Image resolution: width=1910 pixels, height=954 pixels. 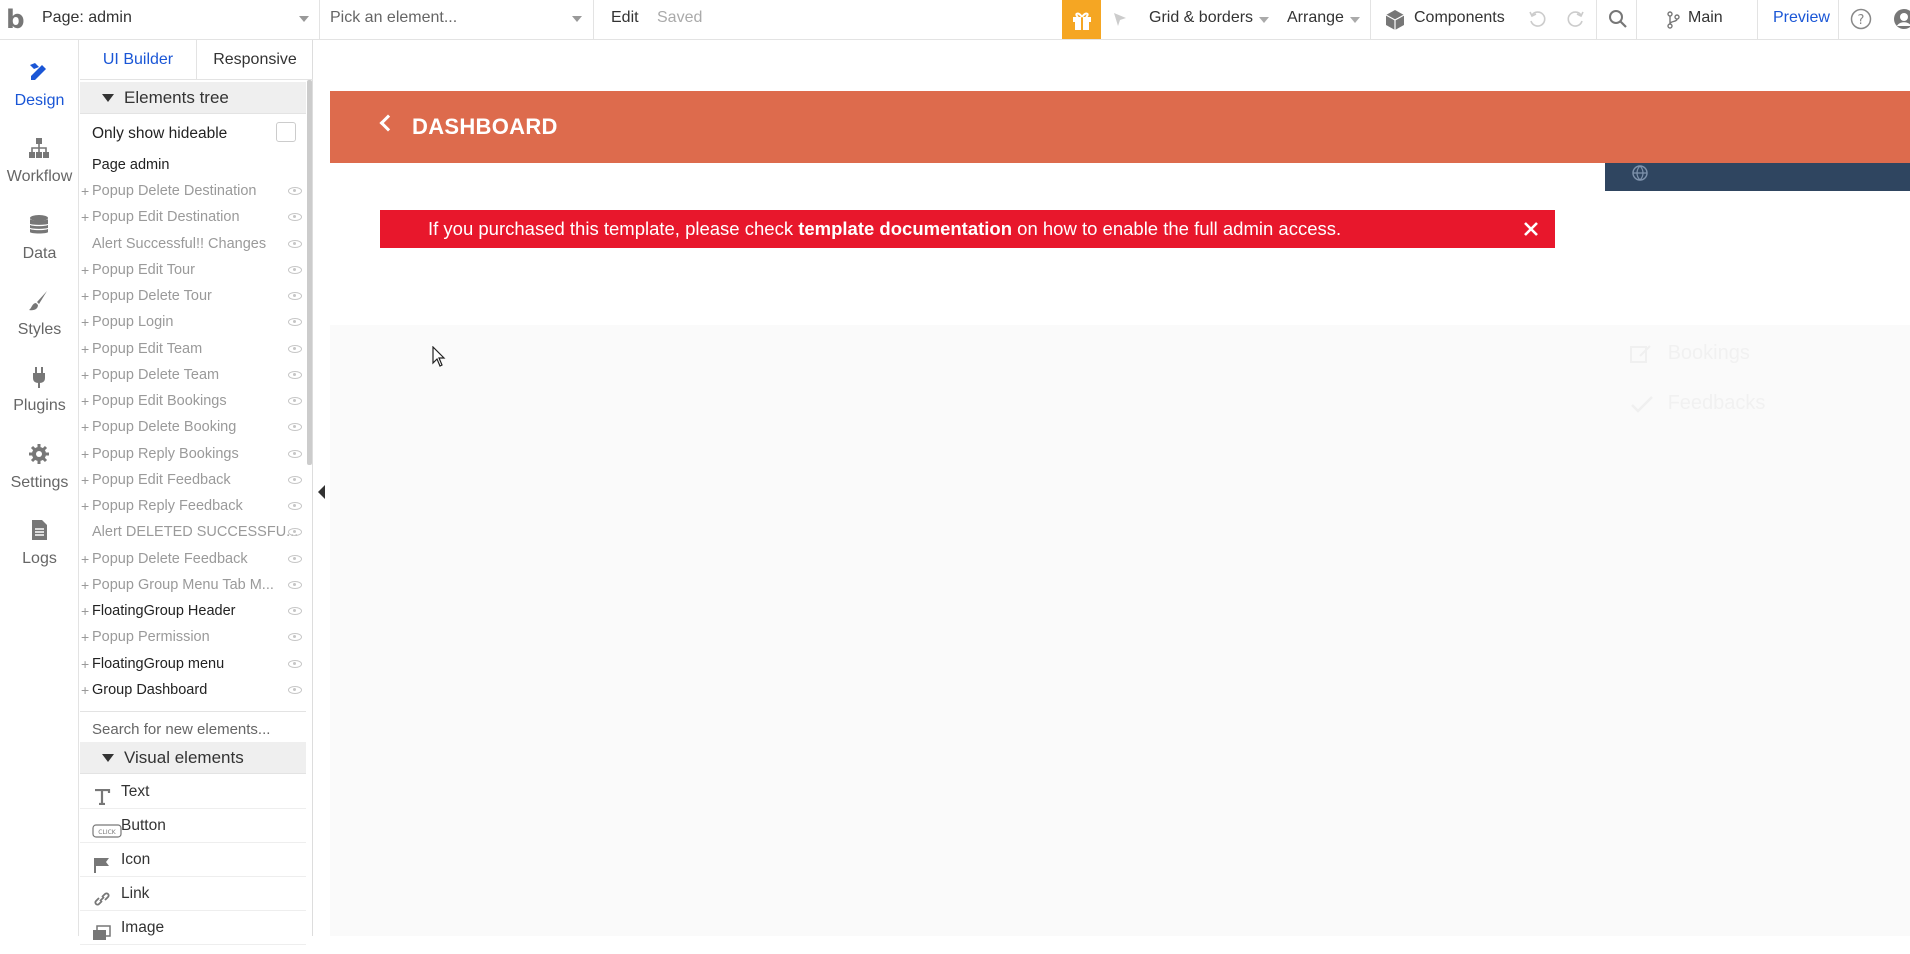 I want to click on template-documentation-link: template documentation, so click(x=905, y=228).